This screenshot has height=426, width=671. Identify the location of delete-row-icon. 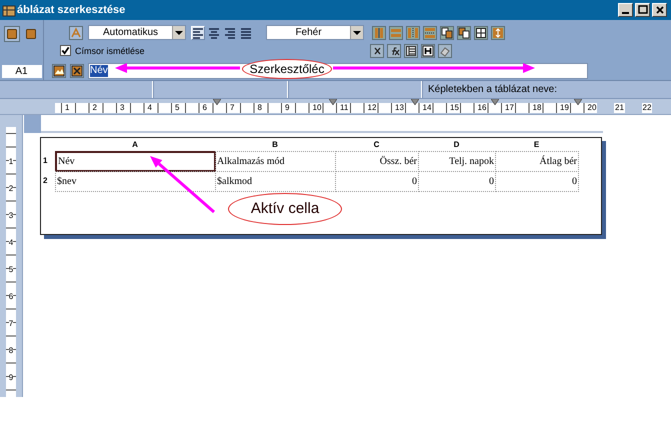
(430, 33).